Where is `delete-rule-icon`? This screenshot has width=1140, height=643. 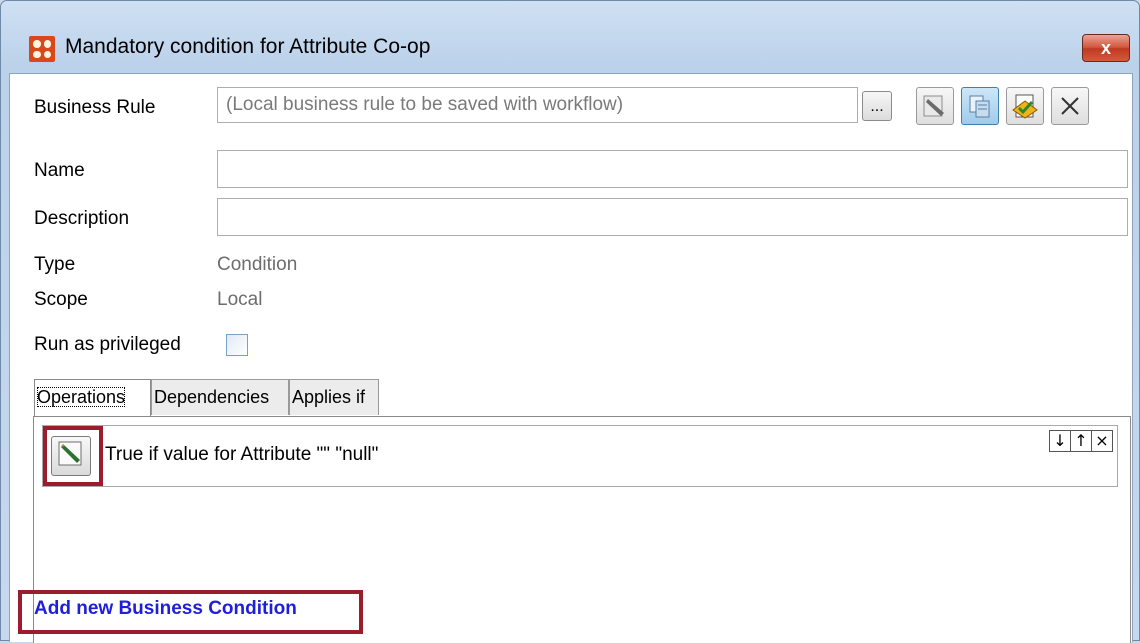
delete-rule-icon is located at coordinates (1070, 106).